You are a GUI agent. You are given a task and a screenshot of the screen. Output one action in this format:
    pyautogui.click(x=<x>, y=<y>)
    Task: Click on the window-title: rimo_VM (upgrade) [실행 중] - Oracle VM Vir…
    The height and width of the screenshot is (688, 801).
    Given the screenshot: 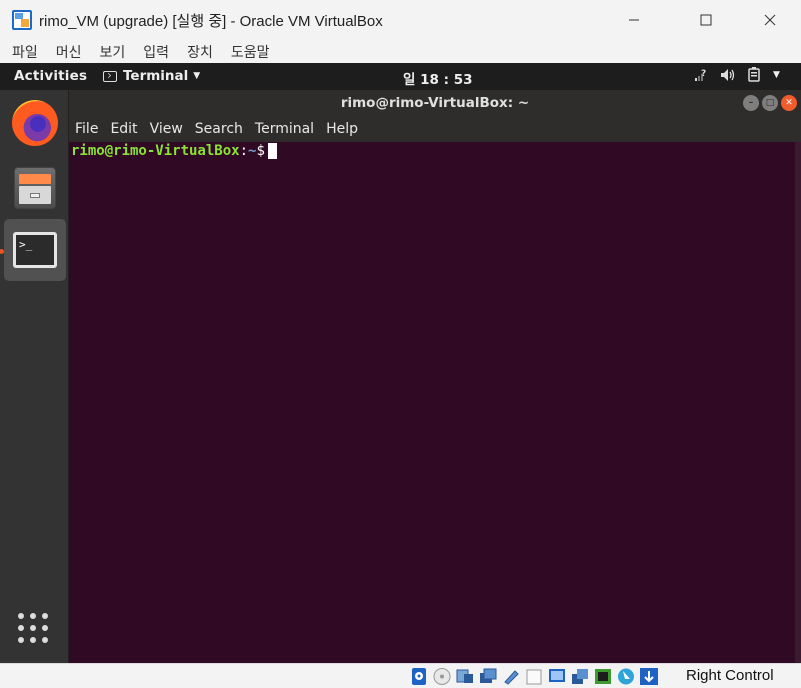 What is the action you would take?
    pyautogui.click(x=211, y=21)
    